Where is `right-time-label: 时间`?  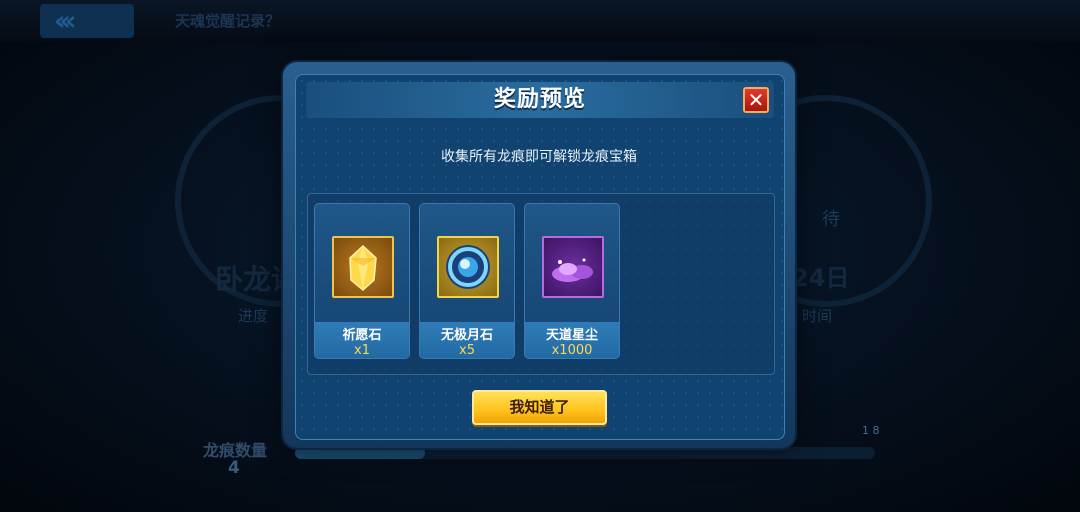 right-time-label: 时间 is located at coordinates (817, 316).